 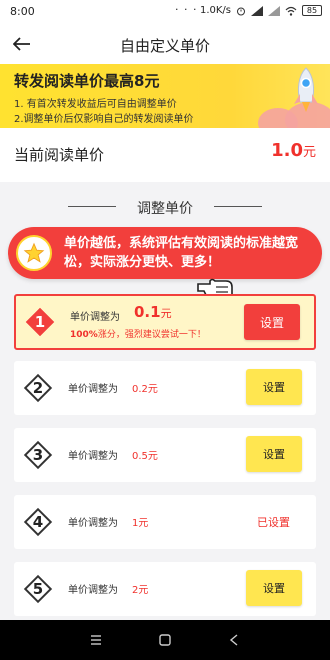 I want to click on price-option-5: 5 单价调整为 2元 设置, so click(x=165, y=589).